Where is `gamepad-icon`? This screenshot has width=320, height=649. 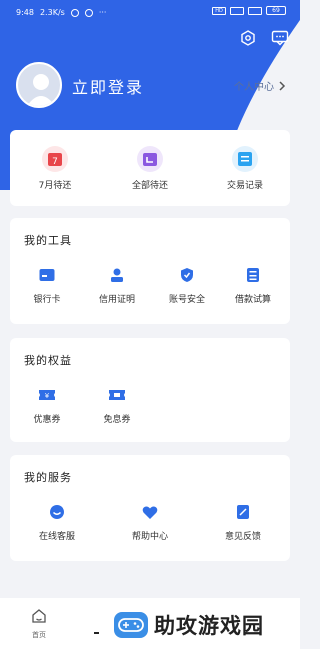
gamepad-icon is located at coordinates (131, 624).